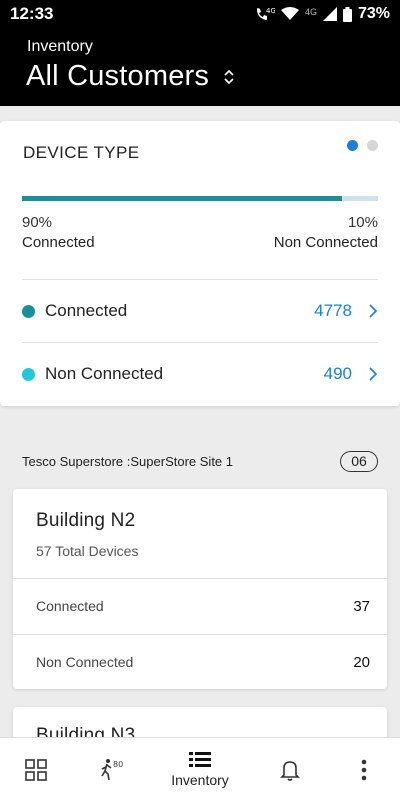  What do you see at coordinates (203, 662) in the screenshot?
I see `building-non-connected-row: Non Connected 20` at bounding box center [203, 662].